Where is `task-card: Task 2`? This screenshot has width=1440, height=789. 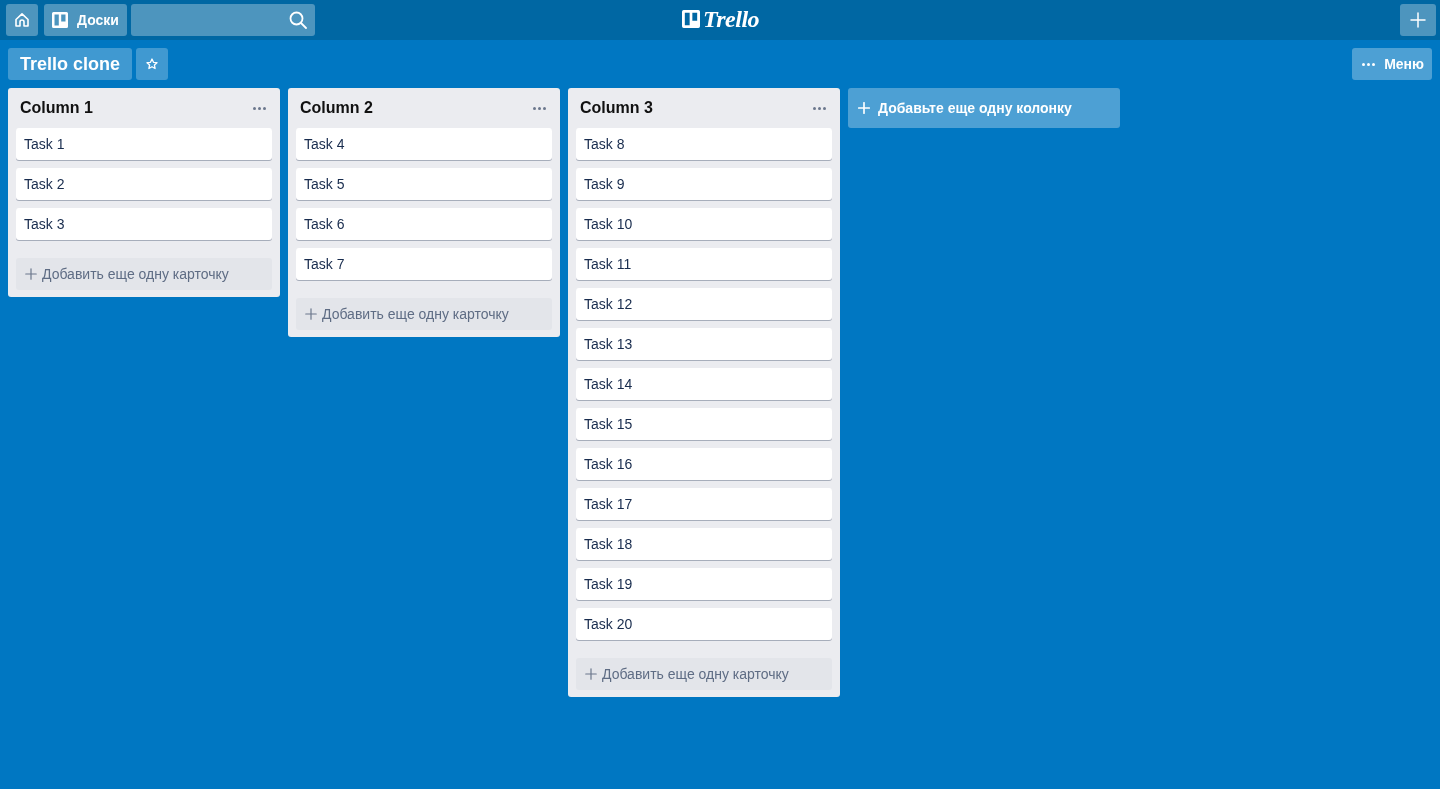 task-card: Task 2 is located at coordinates (144, 184).